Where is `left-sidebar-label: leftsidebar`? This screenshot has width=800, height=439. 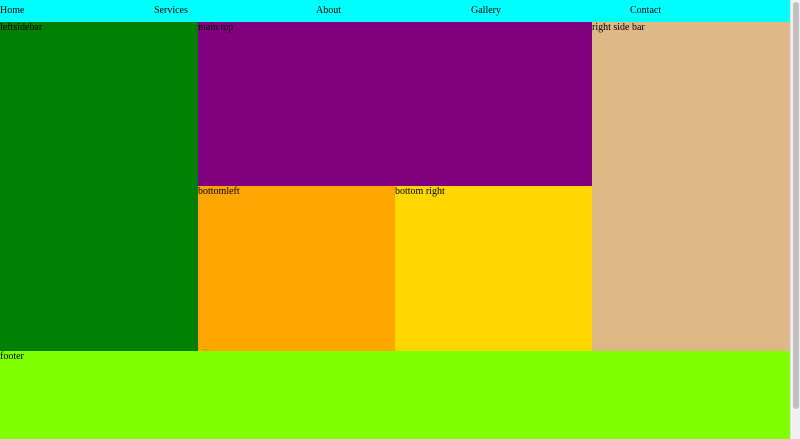
left-sidebar-label: leftsidebar is located at coordinates (21, 27).